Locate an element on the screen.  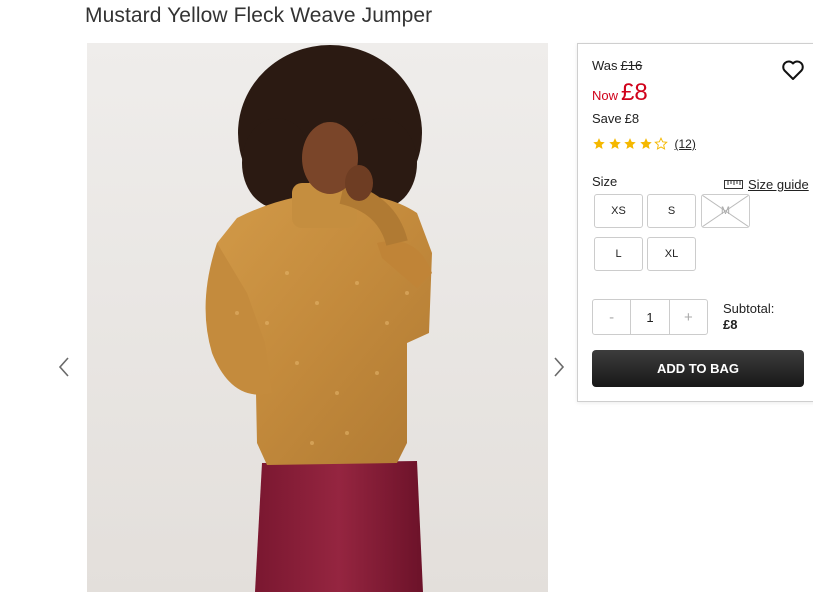
size-option-label: XS is located at coordinates (618, 211).